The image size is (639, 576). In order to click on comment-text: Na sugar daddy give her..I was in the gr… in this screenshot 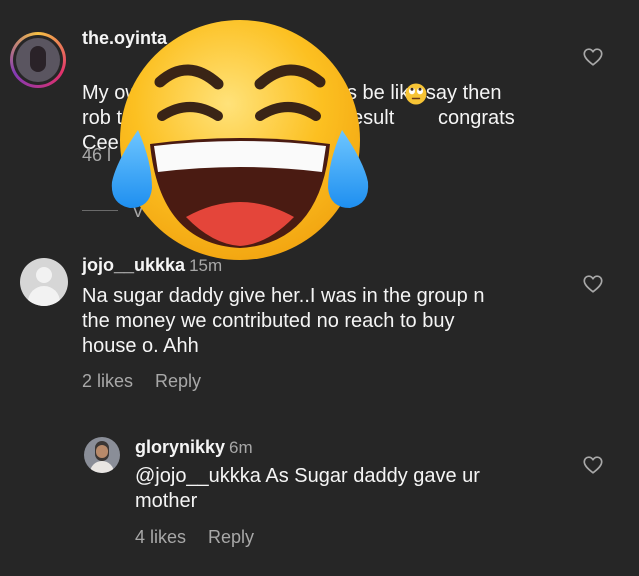, I will do `click(283, 321)`.